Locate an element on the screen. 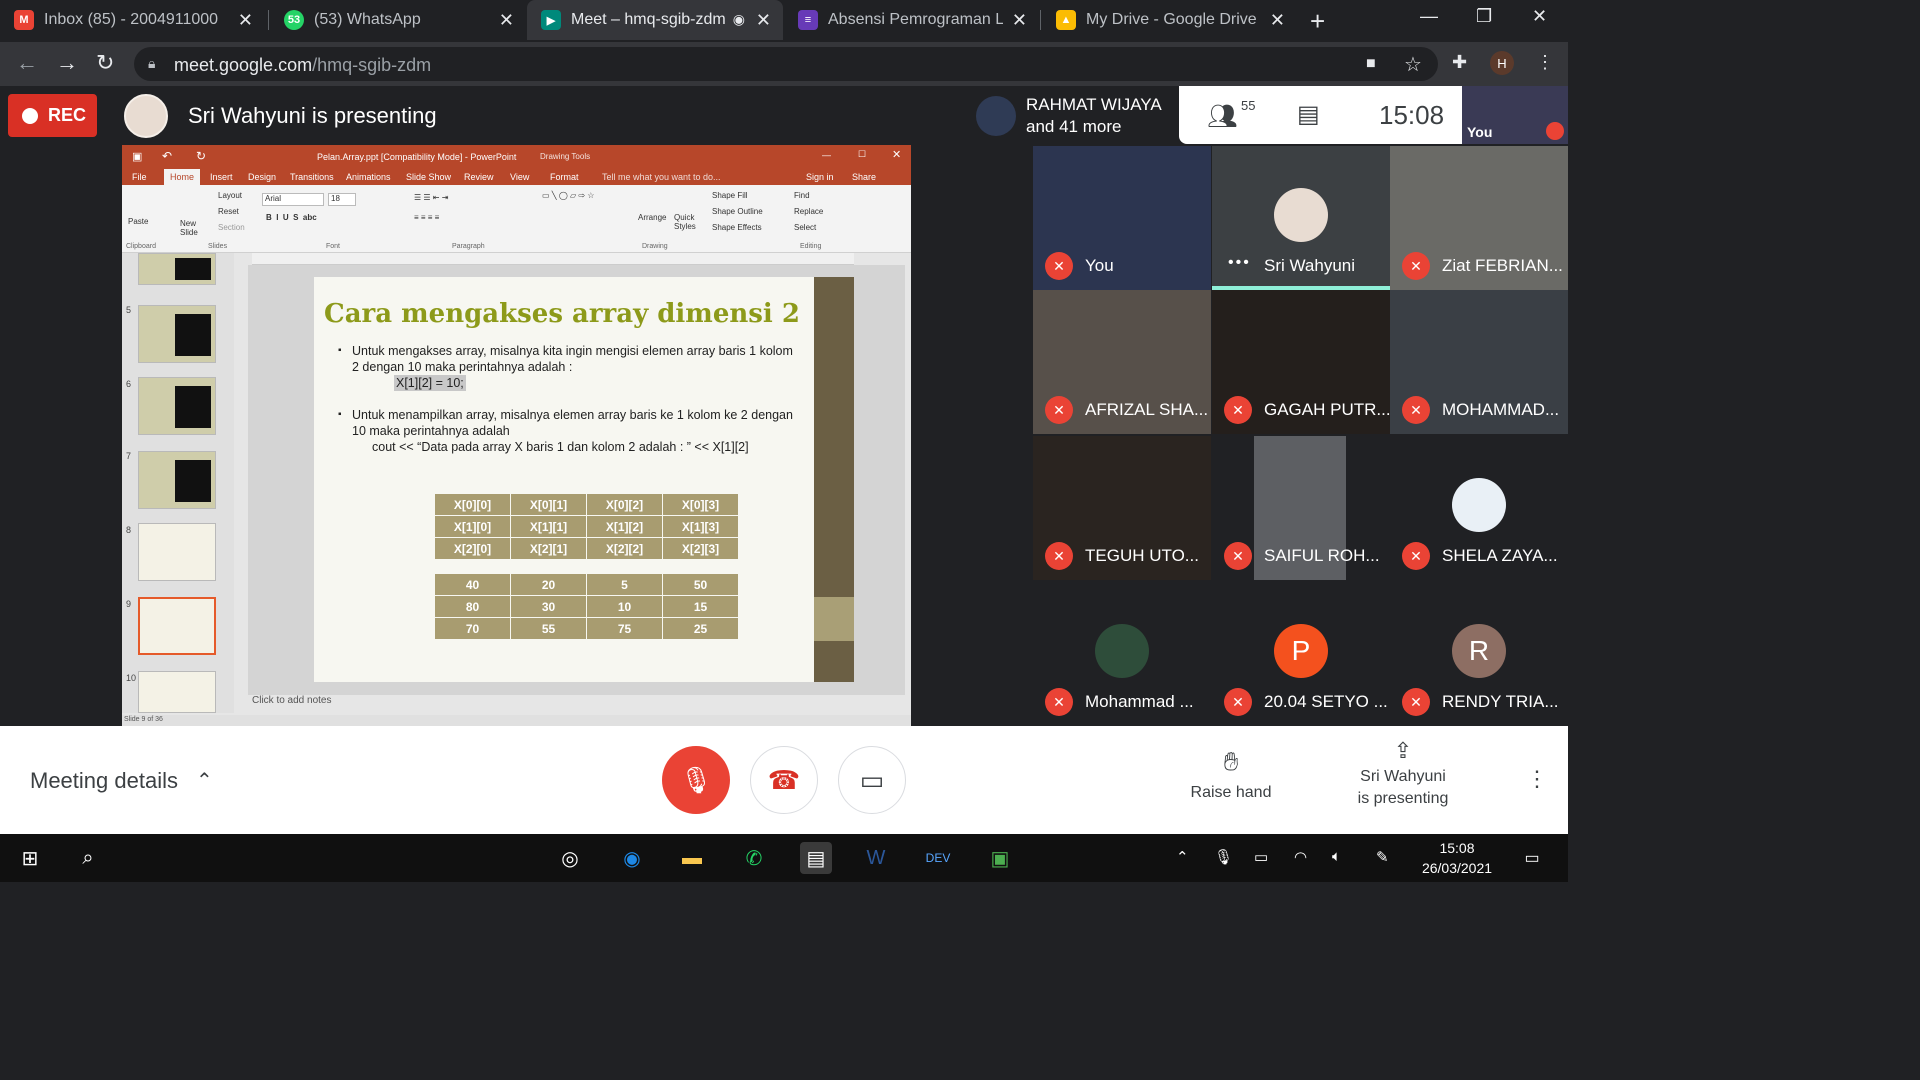 The width and height of the screenshot is (1920, 1080). participant-tile-sri-wahyuni: ••• Sri Wahyuni is located at coordinates (1301, 218).